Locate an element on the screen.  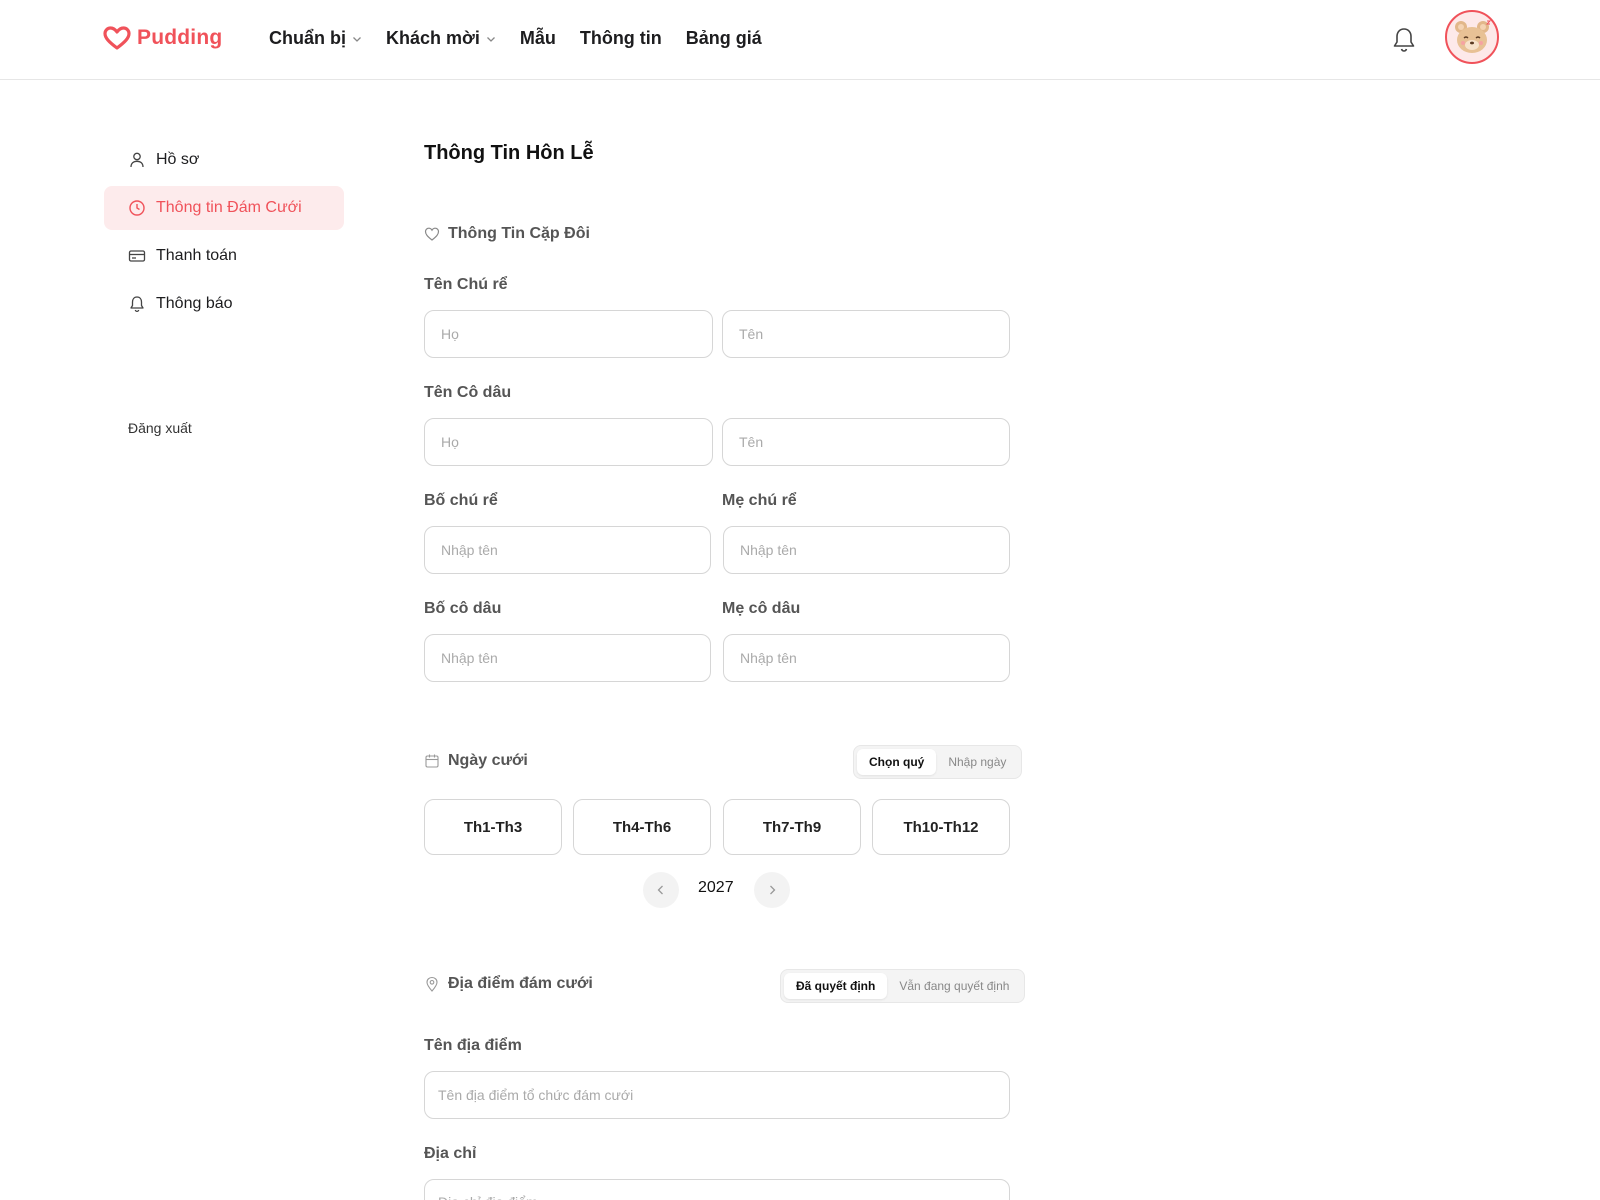
section-title-text: Thông Tin Cặp Đôi is located at coordinates (519, 233).